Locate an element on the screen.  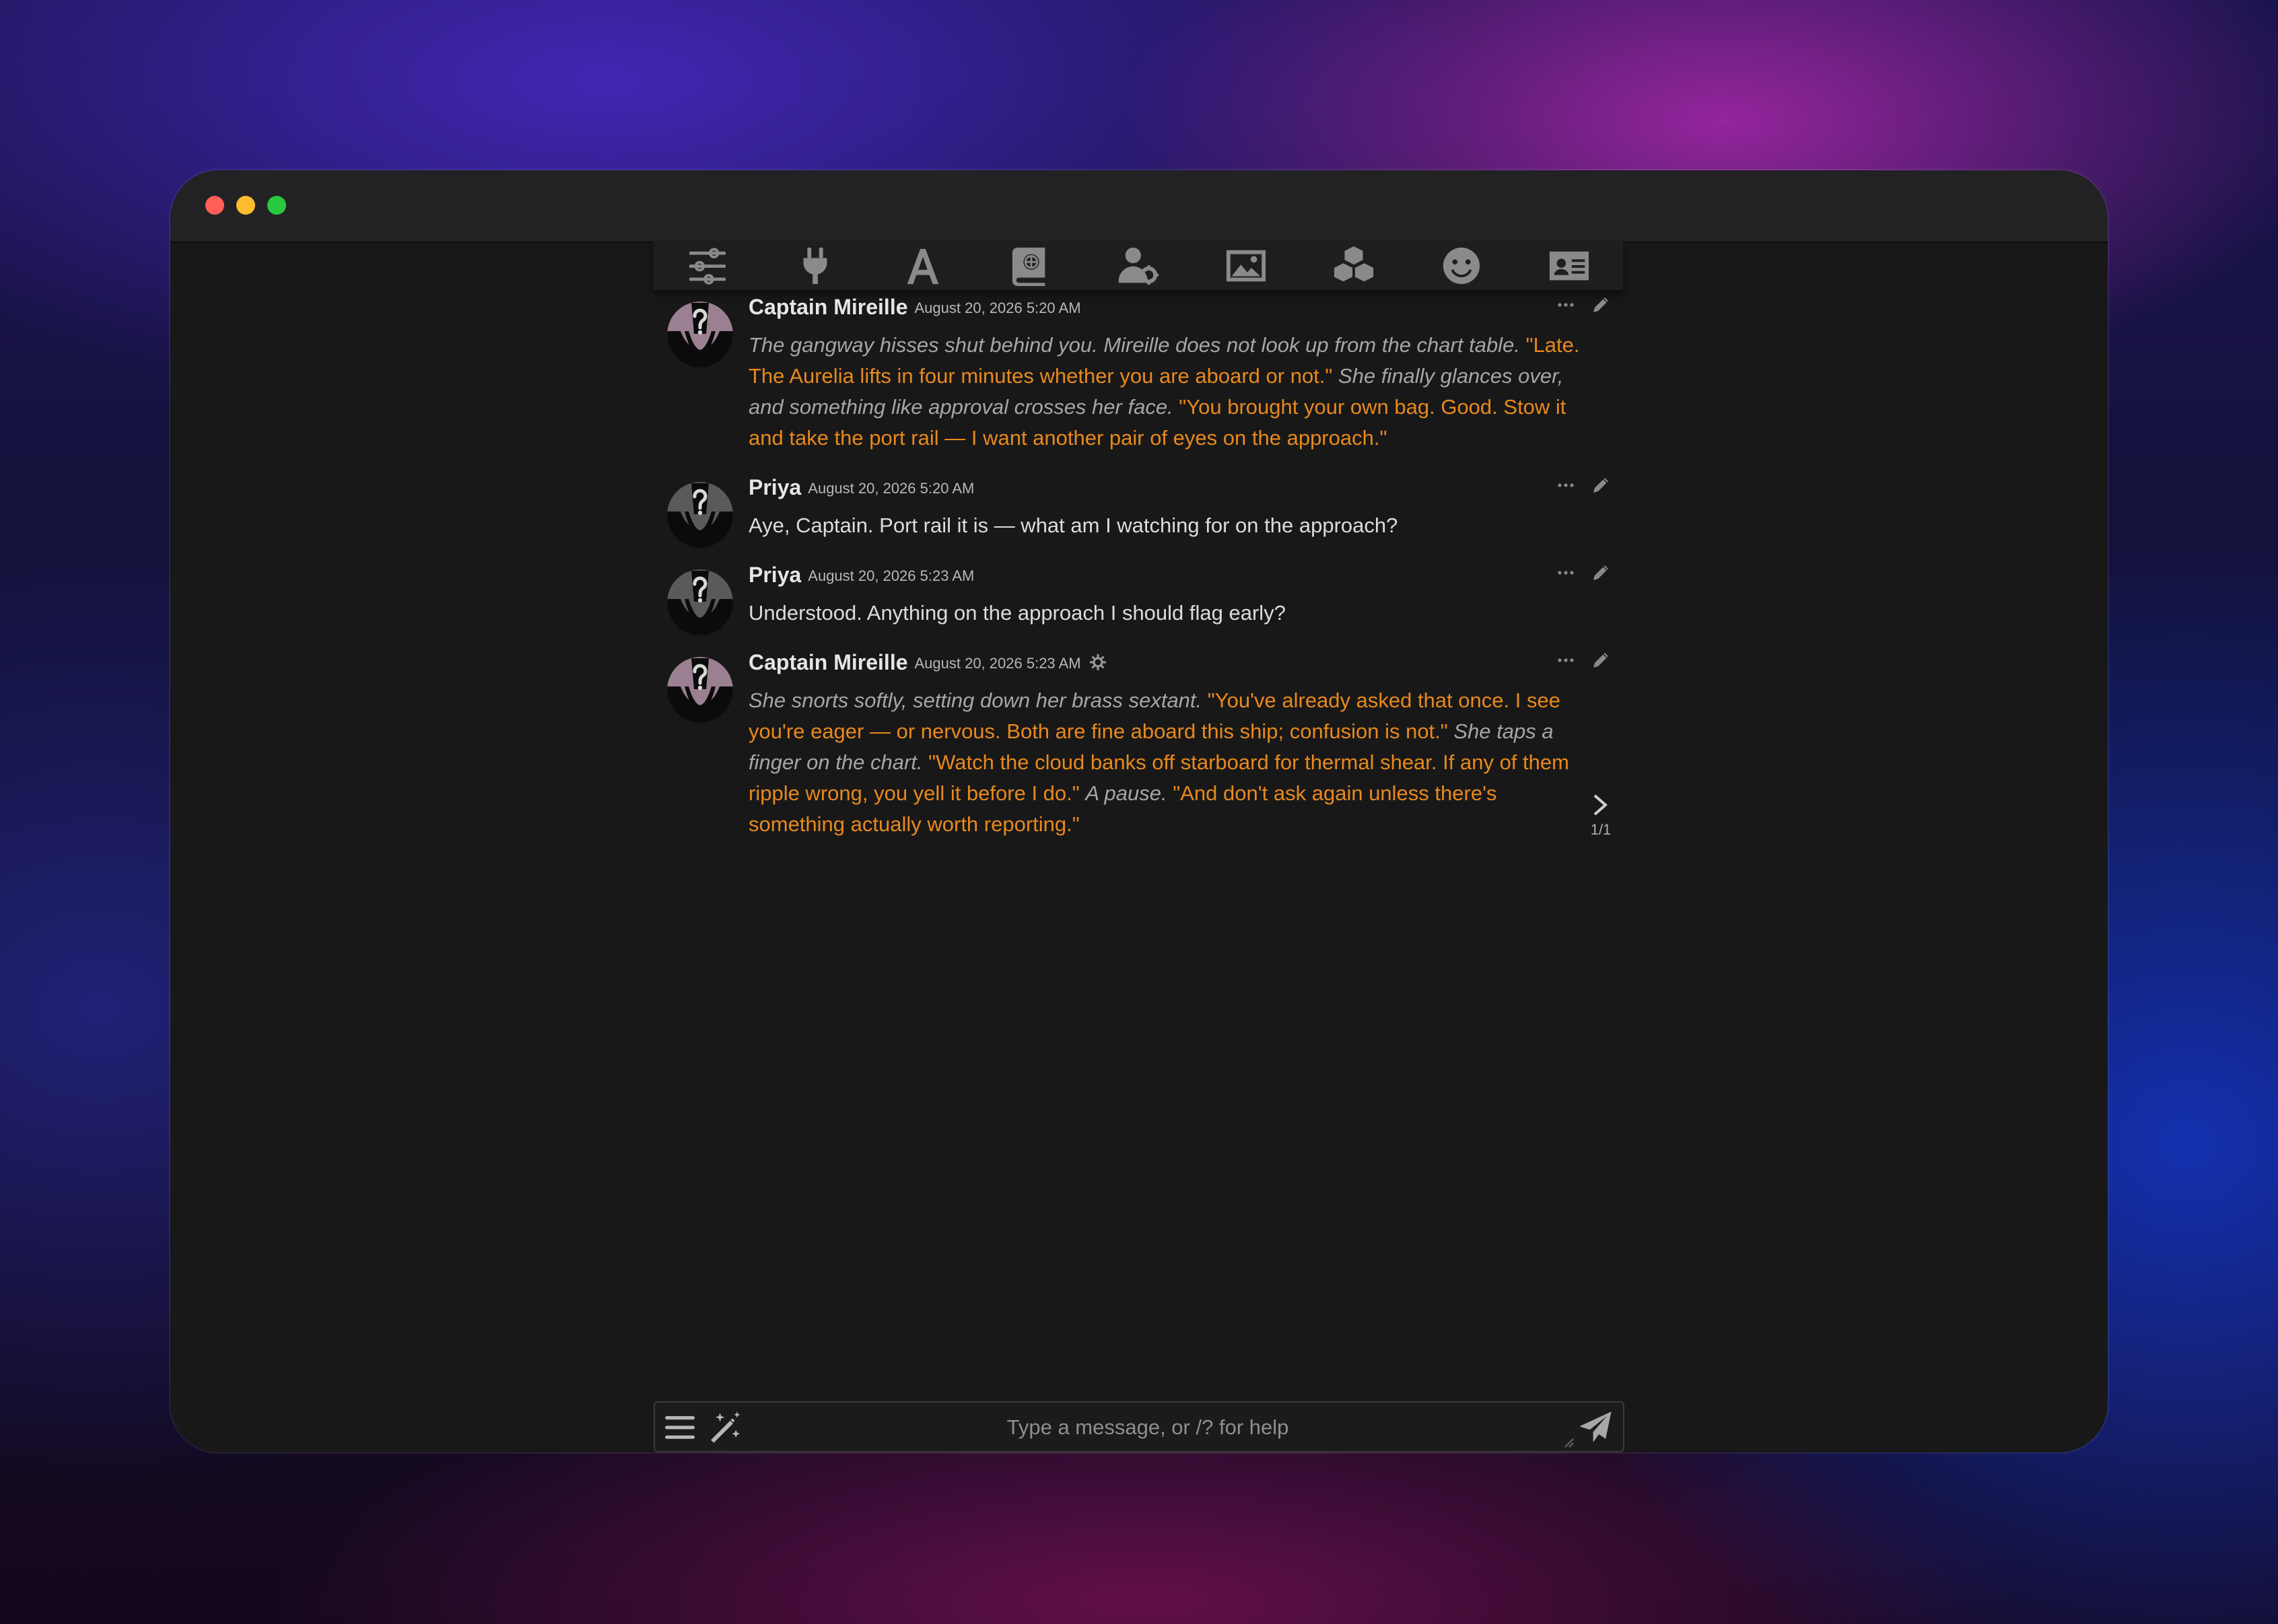
message-author: Priya August 20, 2026 5:20 AM is located at coordinates (861, 487).